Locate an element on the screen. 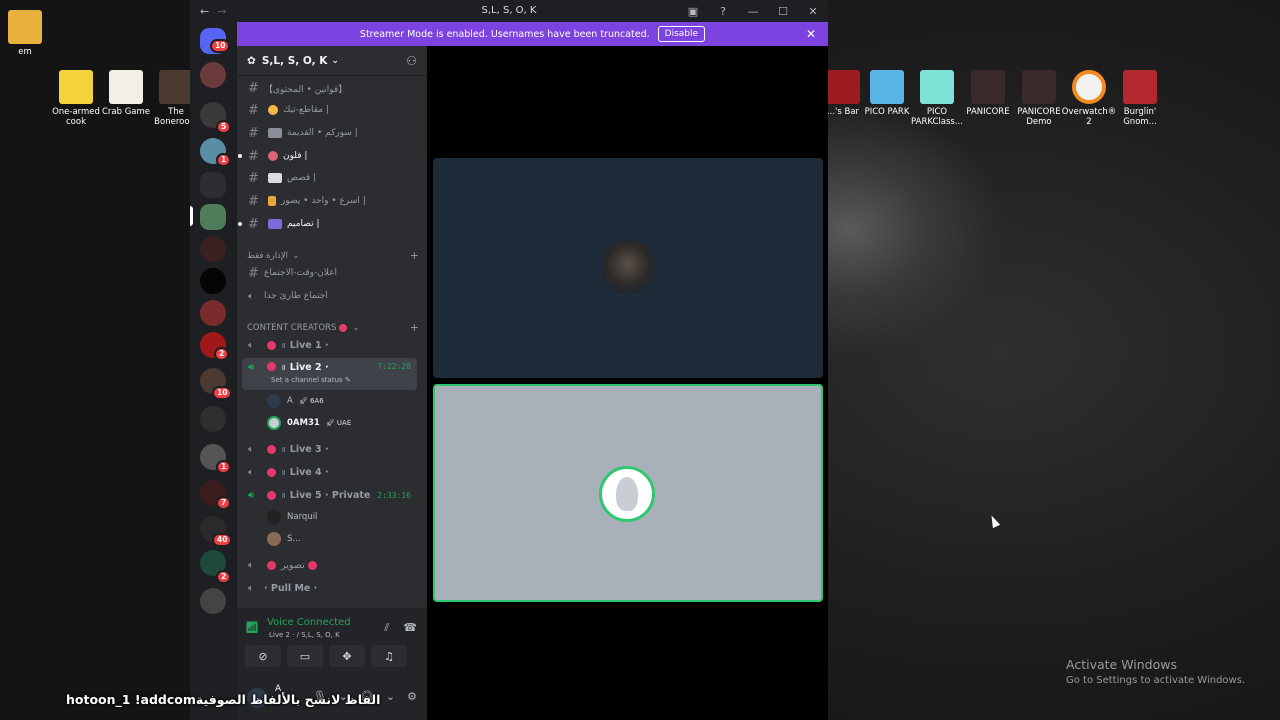  server-header: ✿ S,L, S, O, K ⌄ ⚇ is located at coordinates (332, 61).